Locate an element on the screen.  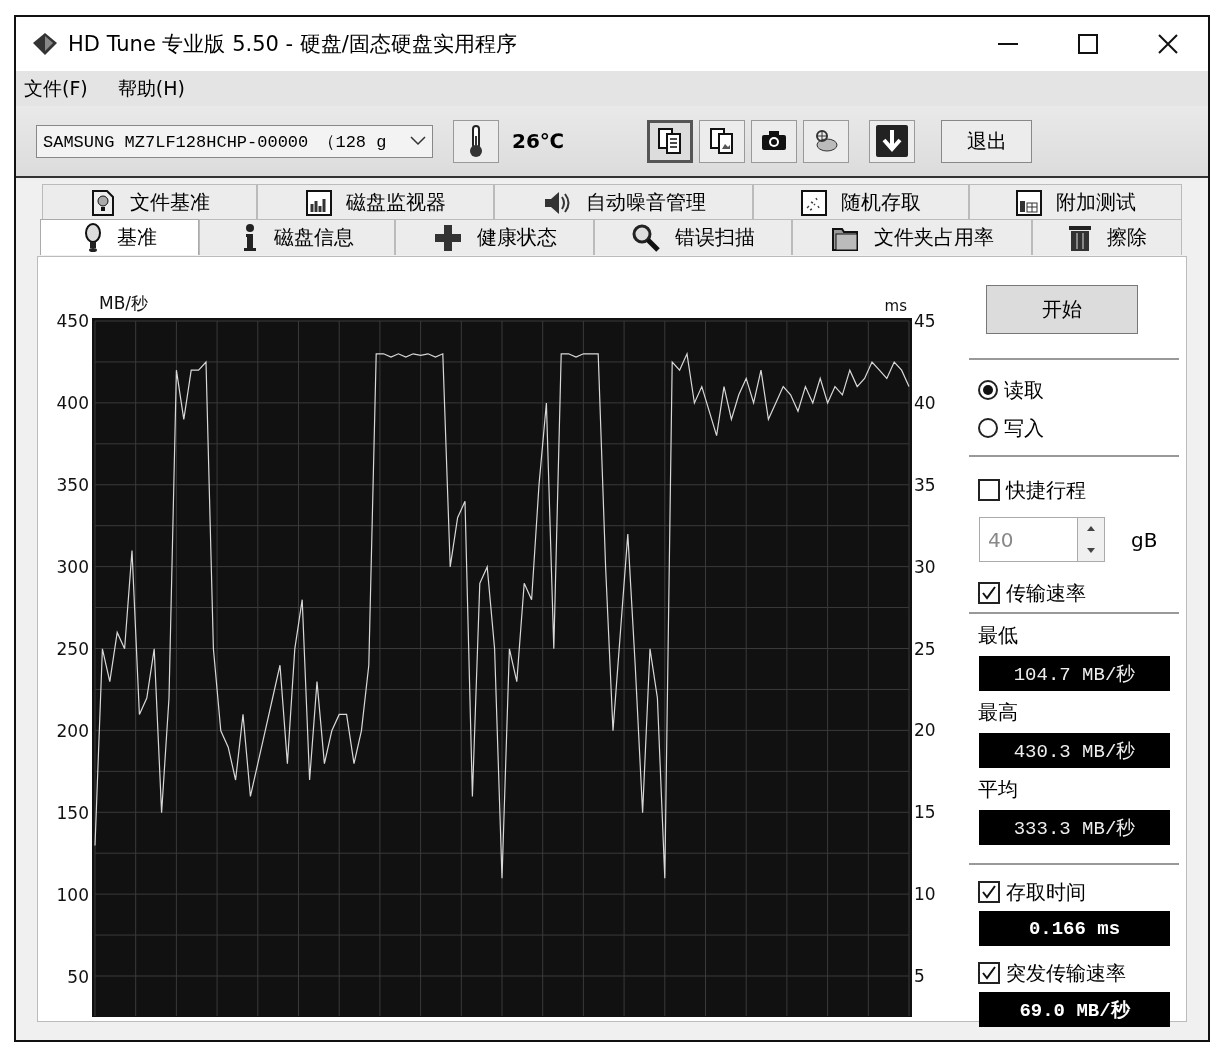
search-icon is located at coordinates (646, 237).